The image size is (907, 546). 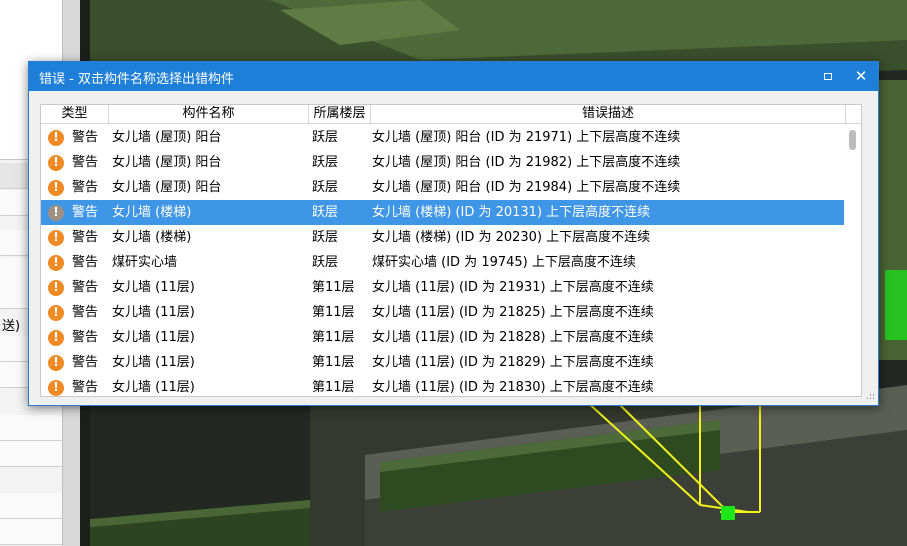 I want to click on row-description: 女儿墙 (屋顶) 阳台 (ID 为 21982) 上下层高度不连续, so click(x=526, y=162).